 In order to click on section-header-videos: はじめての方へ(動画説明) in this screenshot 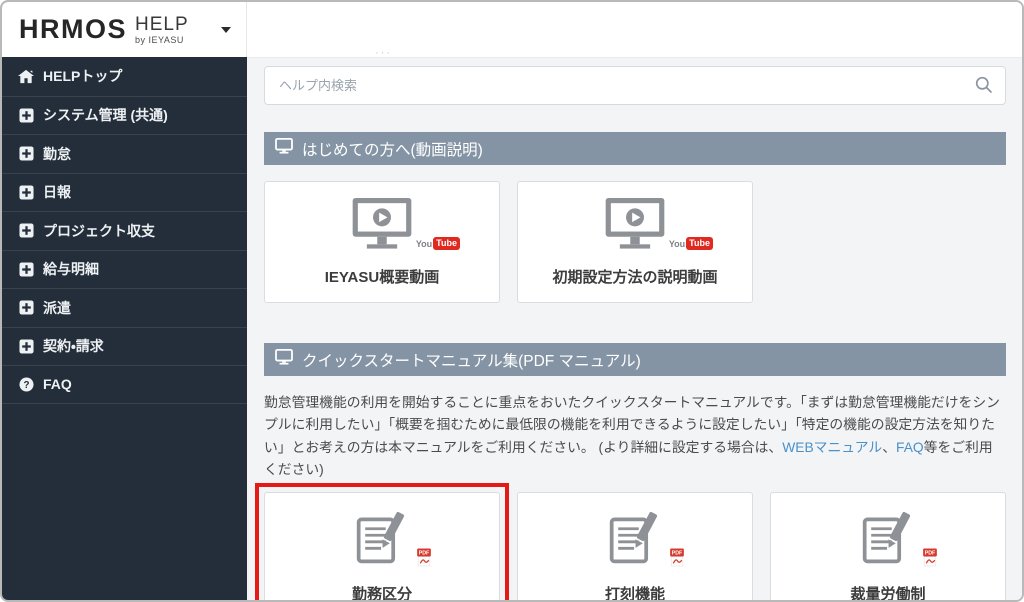, I will do `click(635, 148)`.